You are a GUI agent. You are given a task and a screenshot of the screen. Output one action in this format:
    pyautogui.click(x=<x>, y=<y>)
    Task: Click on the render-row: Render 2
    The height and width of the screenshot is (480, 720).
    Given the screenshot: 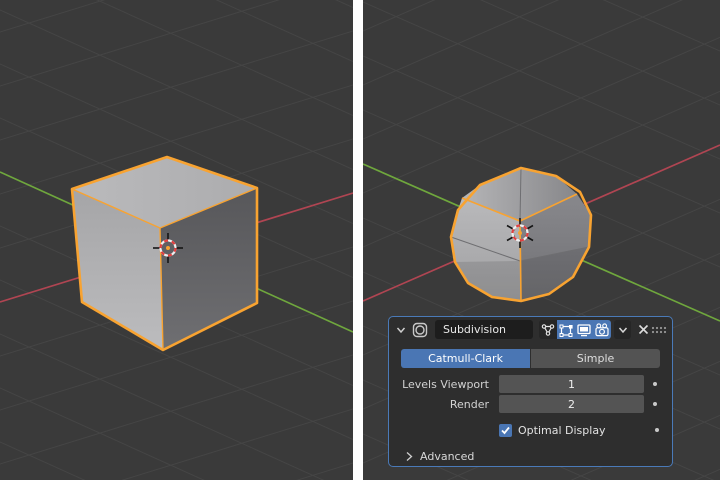 What is the action you would take?
    pyautogui.click(x=530, y=404)
    